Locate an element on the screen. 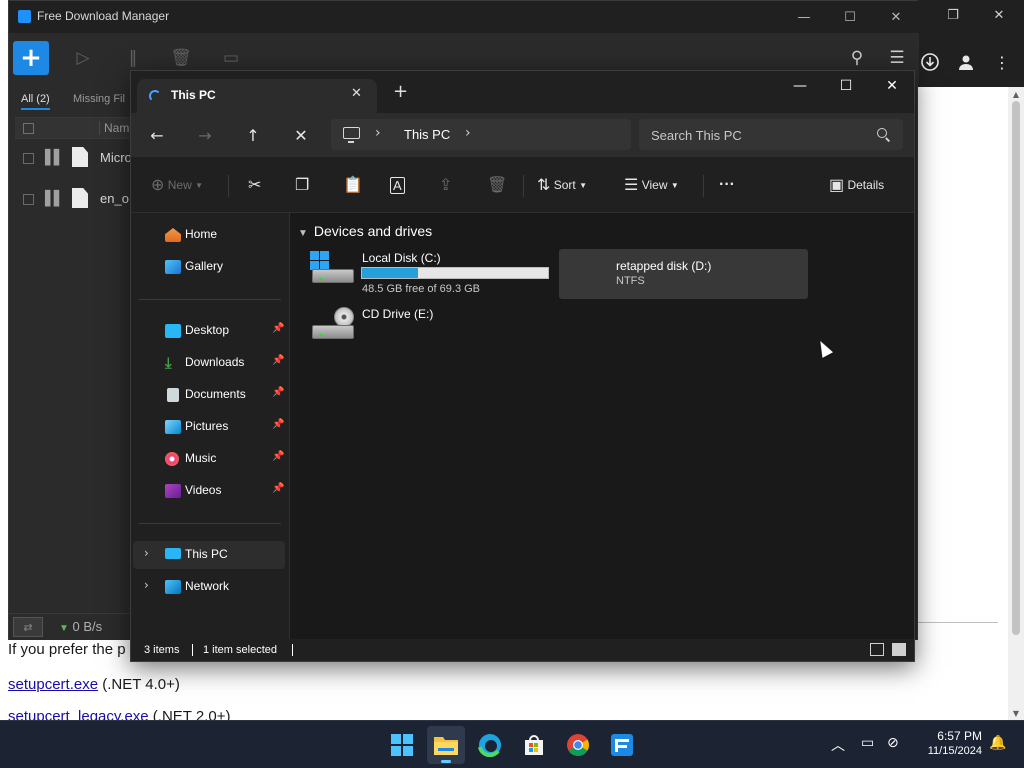 Image resolution: width=1024 pixels, height=768 pixels. fdm-maximize-button: ☐ is located at coordinates (850, 17).